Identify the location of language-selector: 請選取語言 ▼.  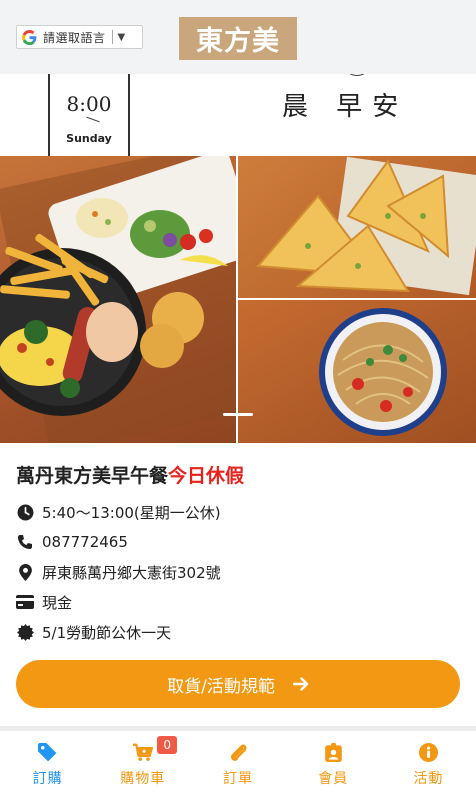
(79, 37).